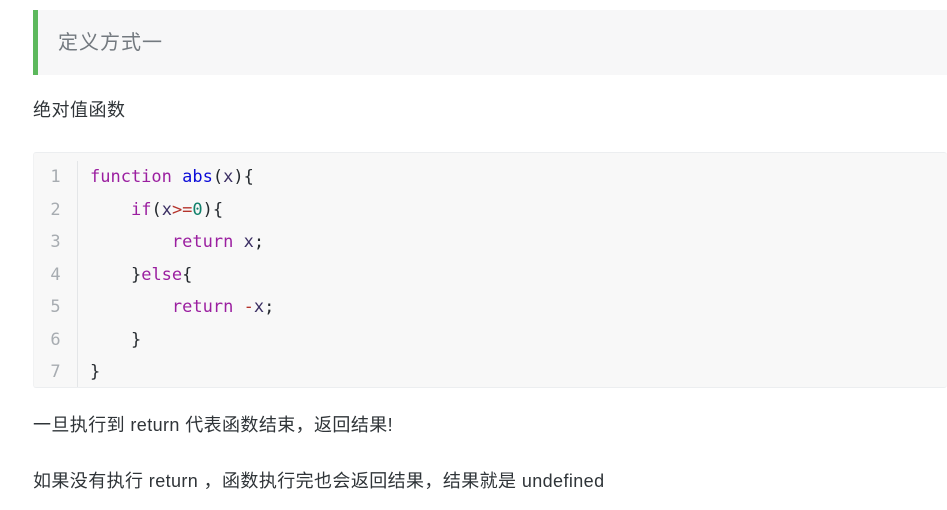 The height and width of the screenshot is (510, 947). What do you see at coordinates (162, 274) in the screenshot?
I see `code-token-keyword: else` at bounding box center [162, 274].